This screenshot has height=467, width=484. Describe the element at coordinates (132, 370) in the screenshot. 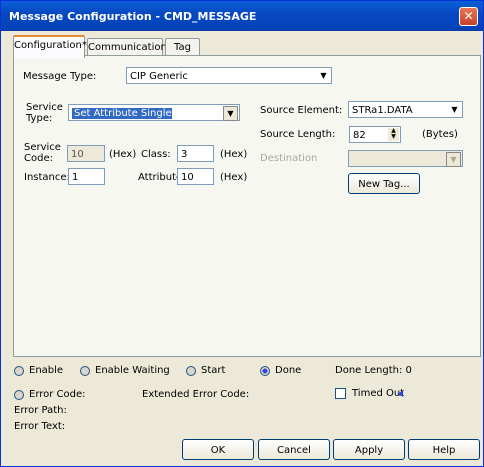

I see `enable-waiting-label: Enable Waiting` at that location.